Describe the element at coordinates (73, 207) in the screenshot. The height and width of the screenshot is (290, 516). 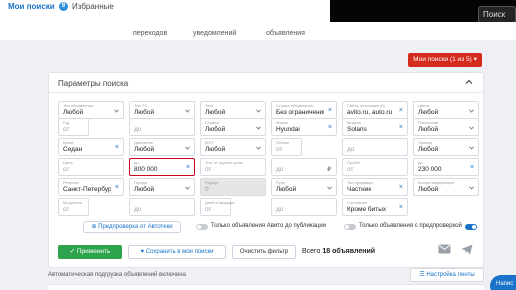
I see `filter-field: Мощность от` at that location.